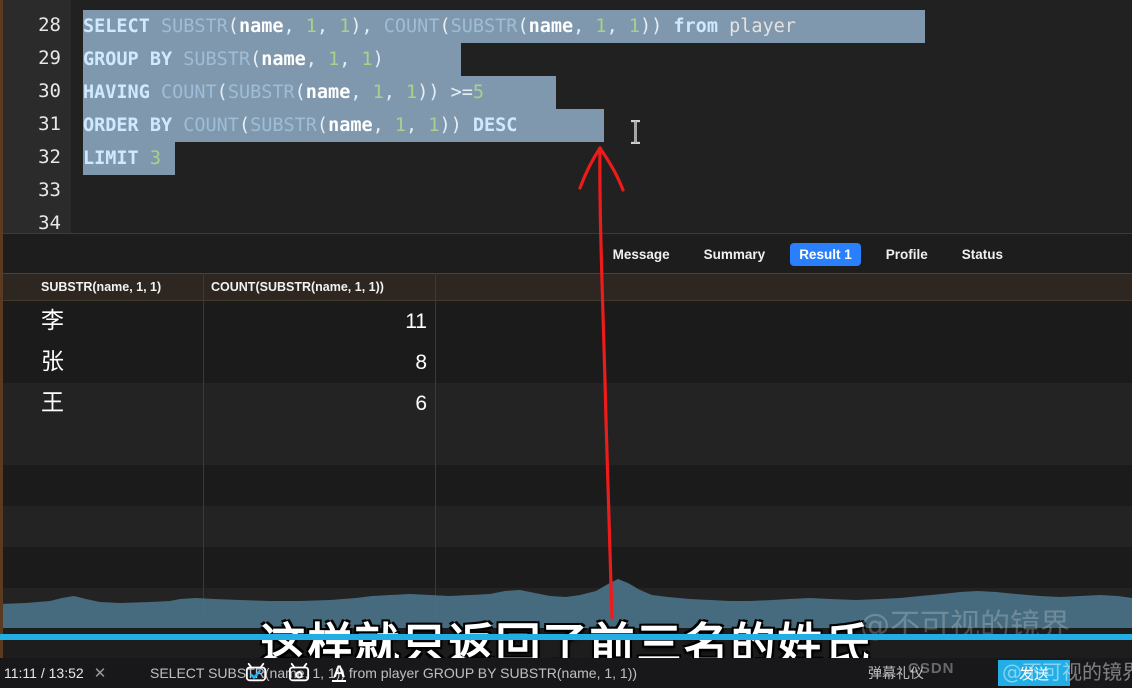 This screenshot has width=1132, height=688. What do you see at coordinates (478, 92) in the screenshot?
I see `code-token: 5` at bounding box center [478, 92].